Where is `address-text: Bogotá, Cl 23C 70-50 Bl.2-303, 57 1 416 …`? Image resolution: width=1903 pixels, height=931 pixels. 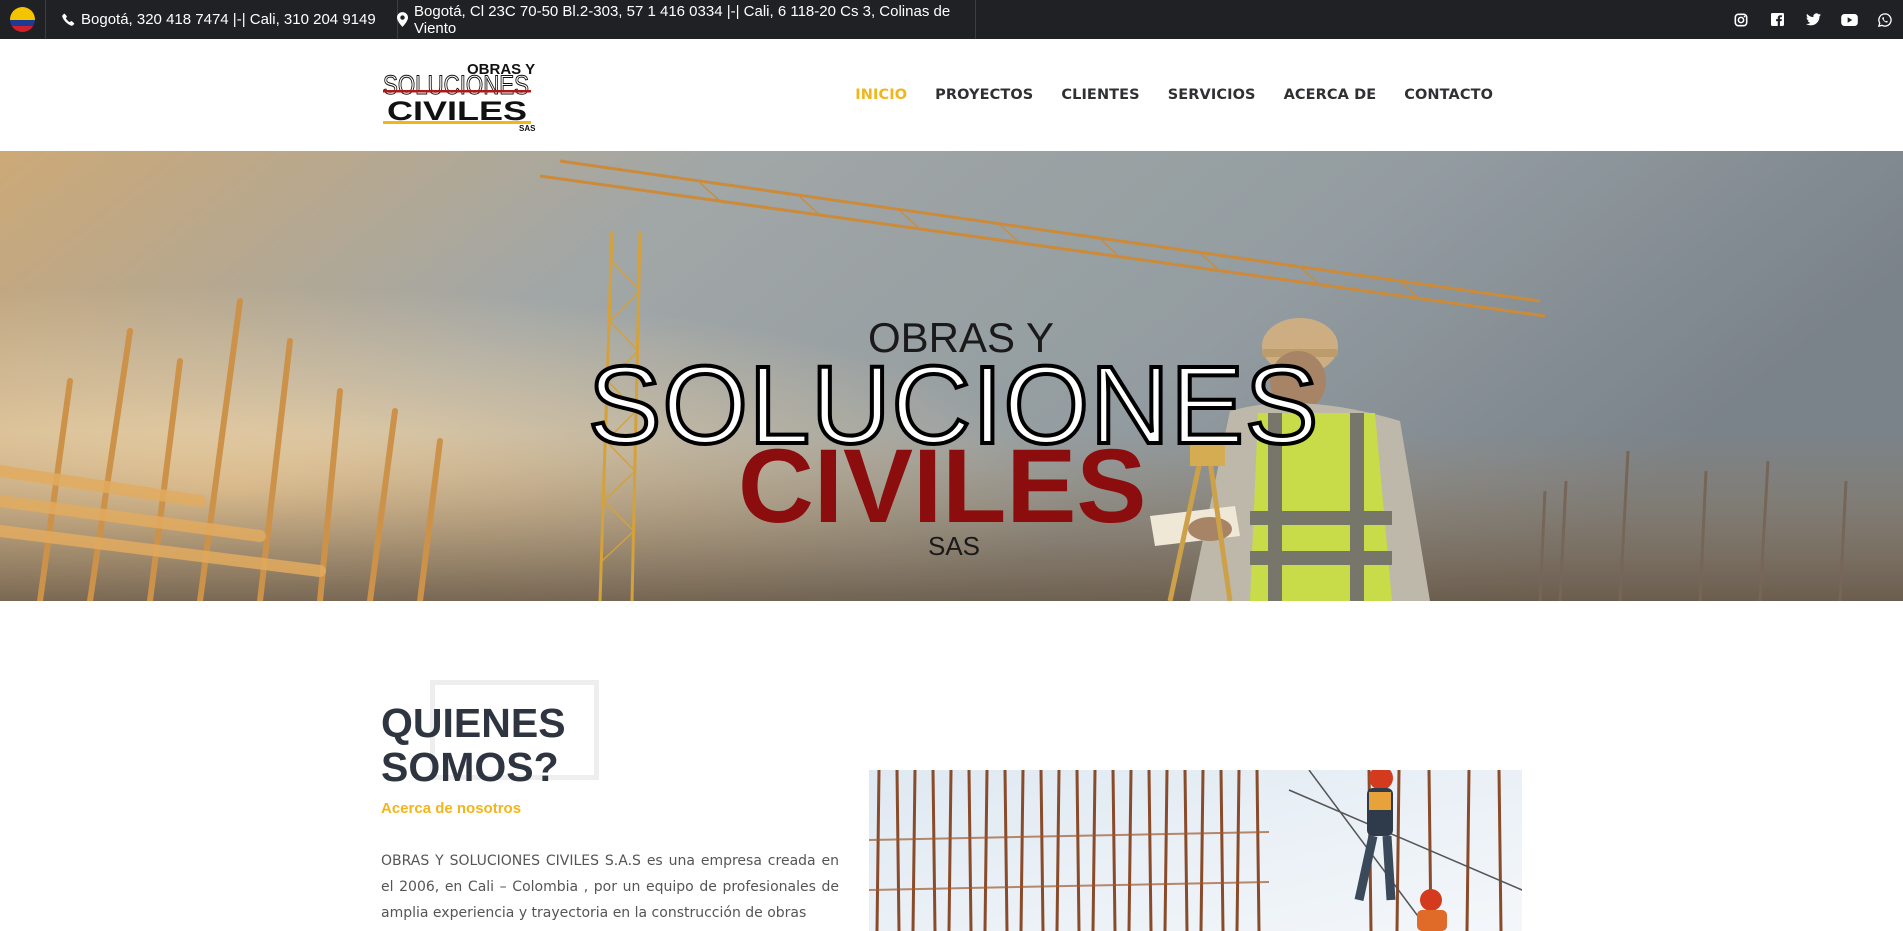
address-text: Bogotá, Cl 23C 70-50 Bl.2-303, 57 1 416 … is located at coordinates (682, 19).